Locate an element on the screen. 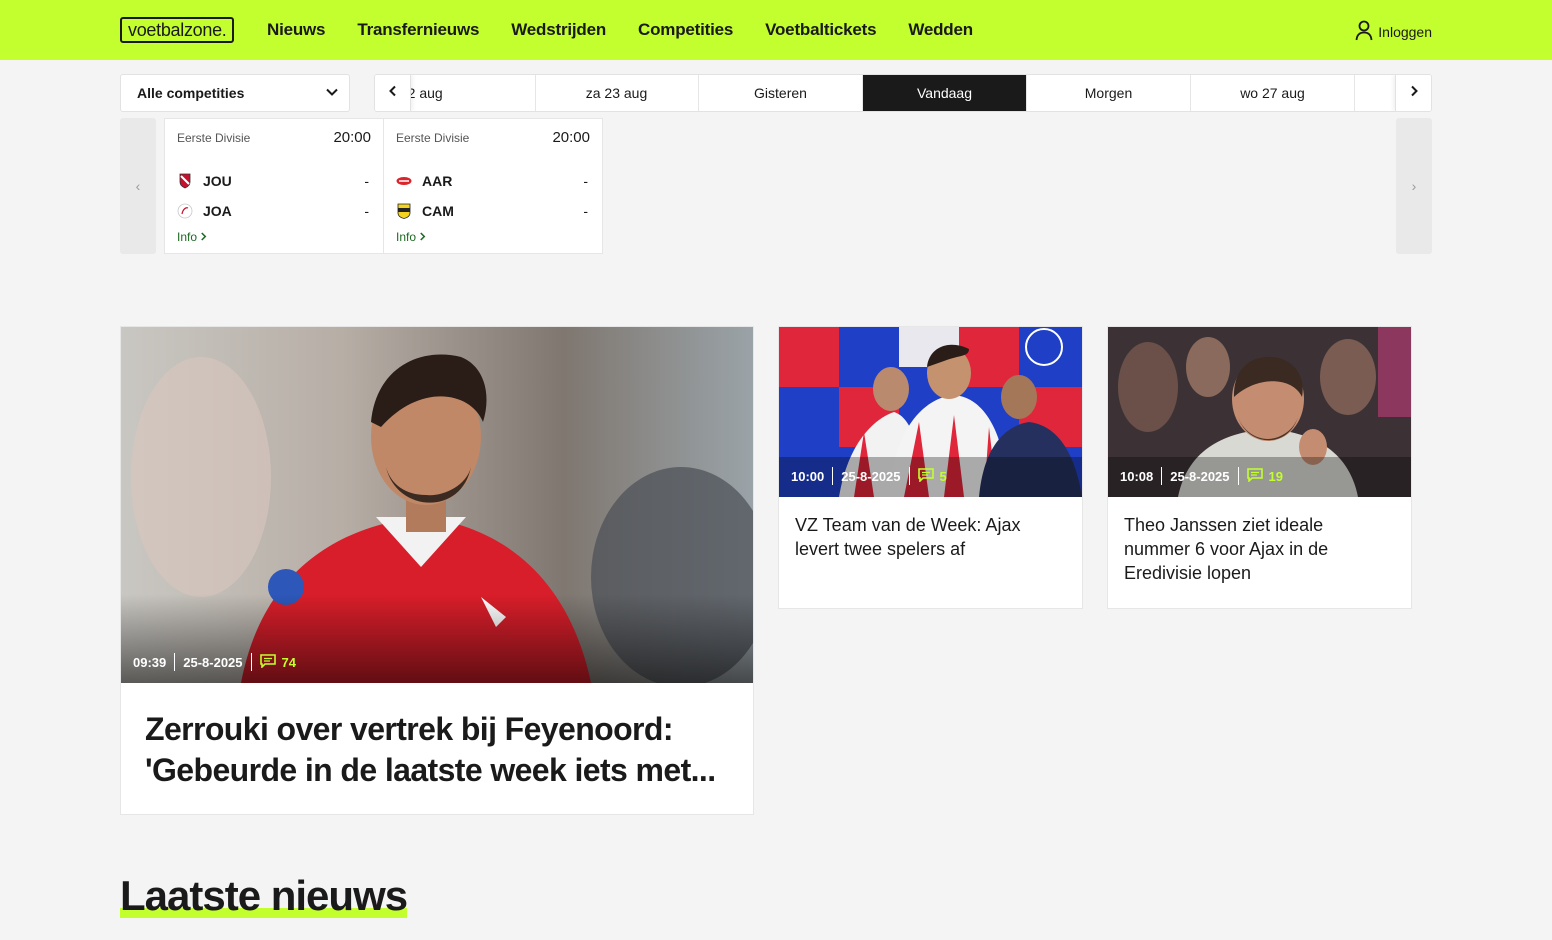 The image size is (1552, 940). section-title: Laatste nieuws is located at coordinates (264, 896).